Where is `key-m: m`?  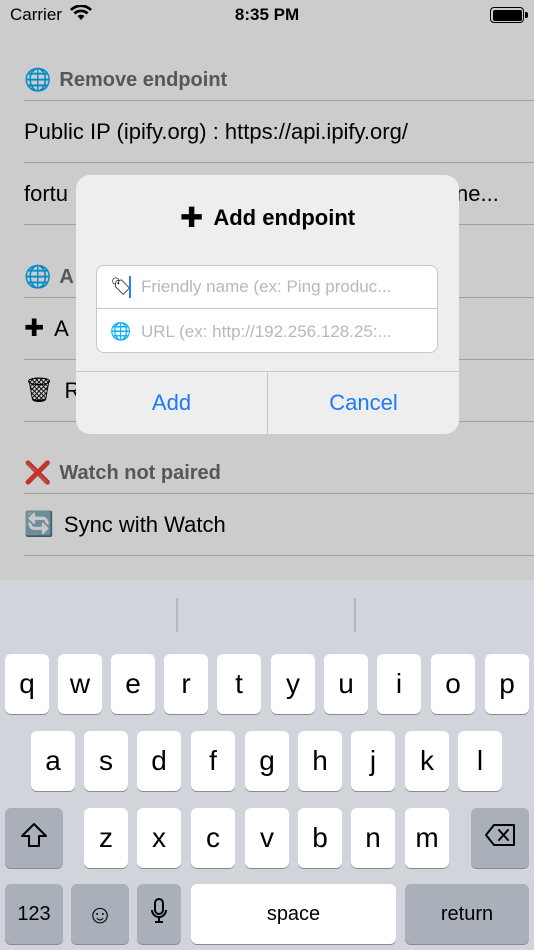 key-m: m is located at coordinates (427, 838).